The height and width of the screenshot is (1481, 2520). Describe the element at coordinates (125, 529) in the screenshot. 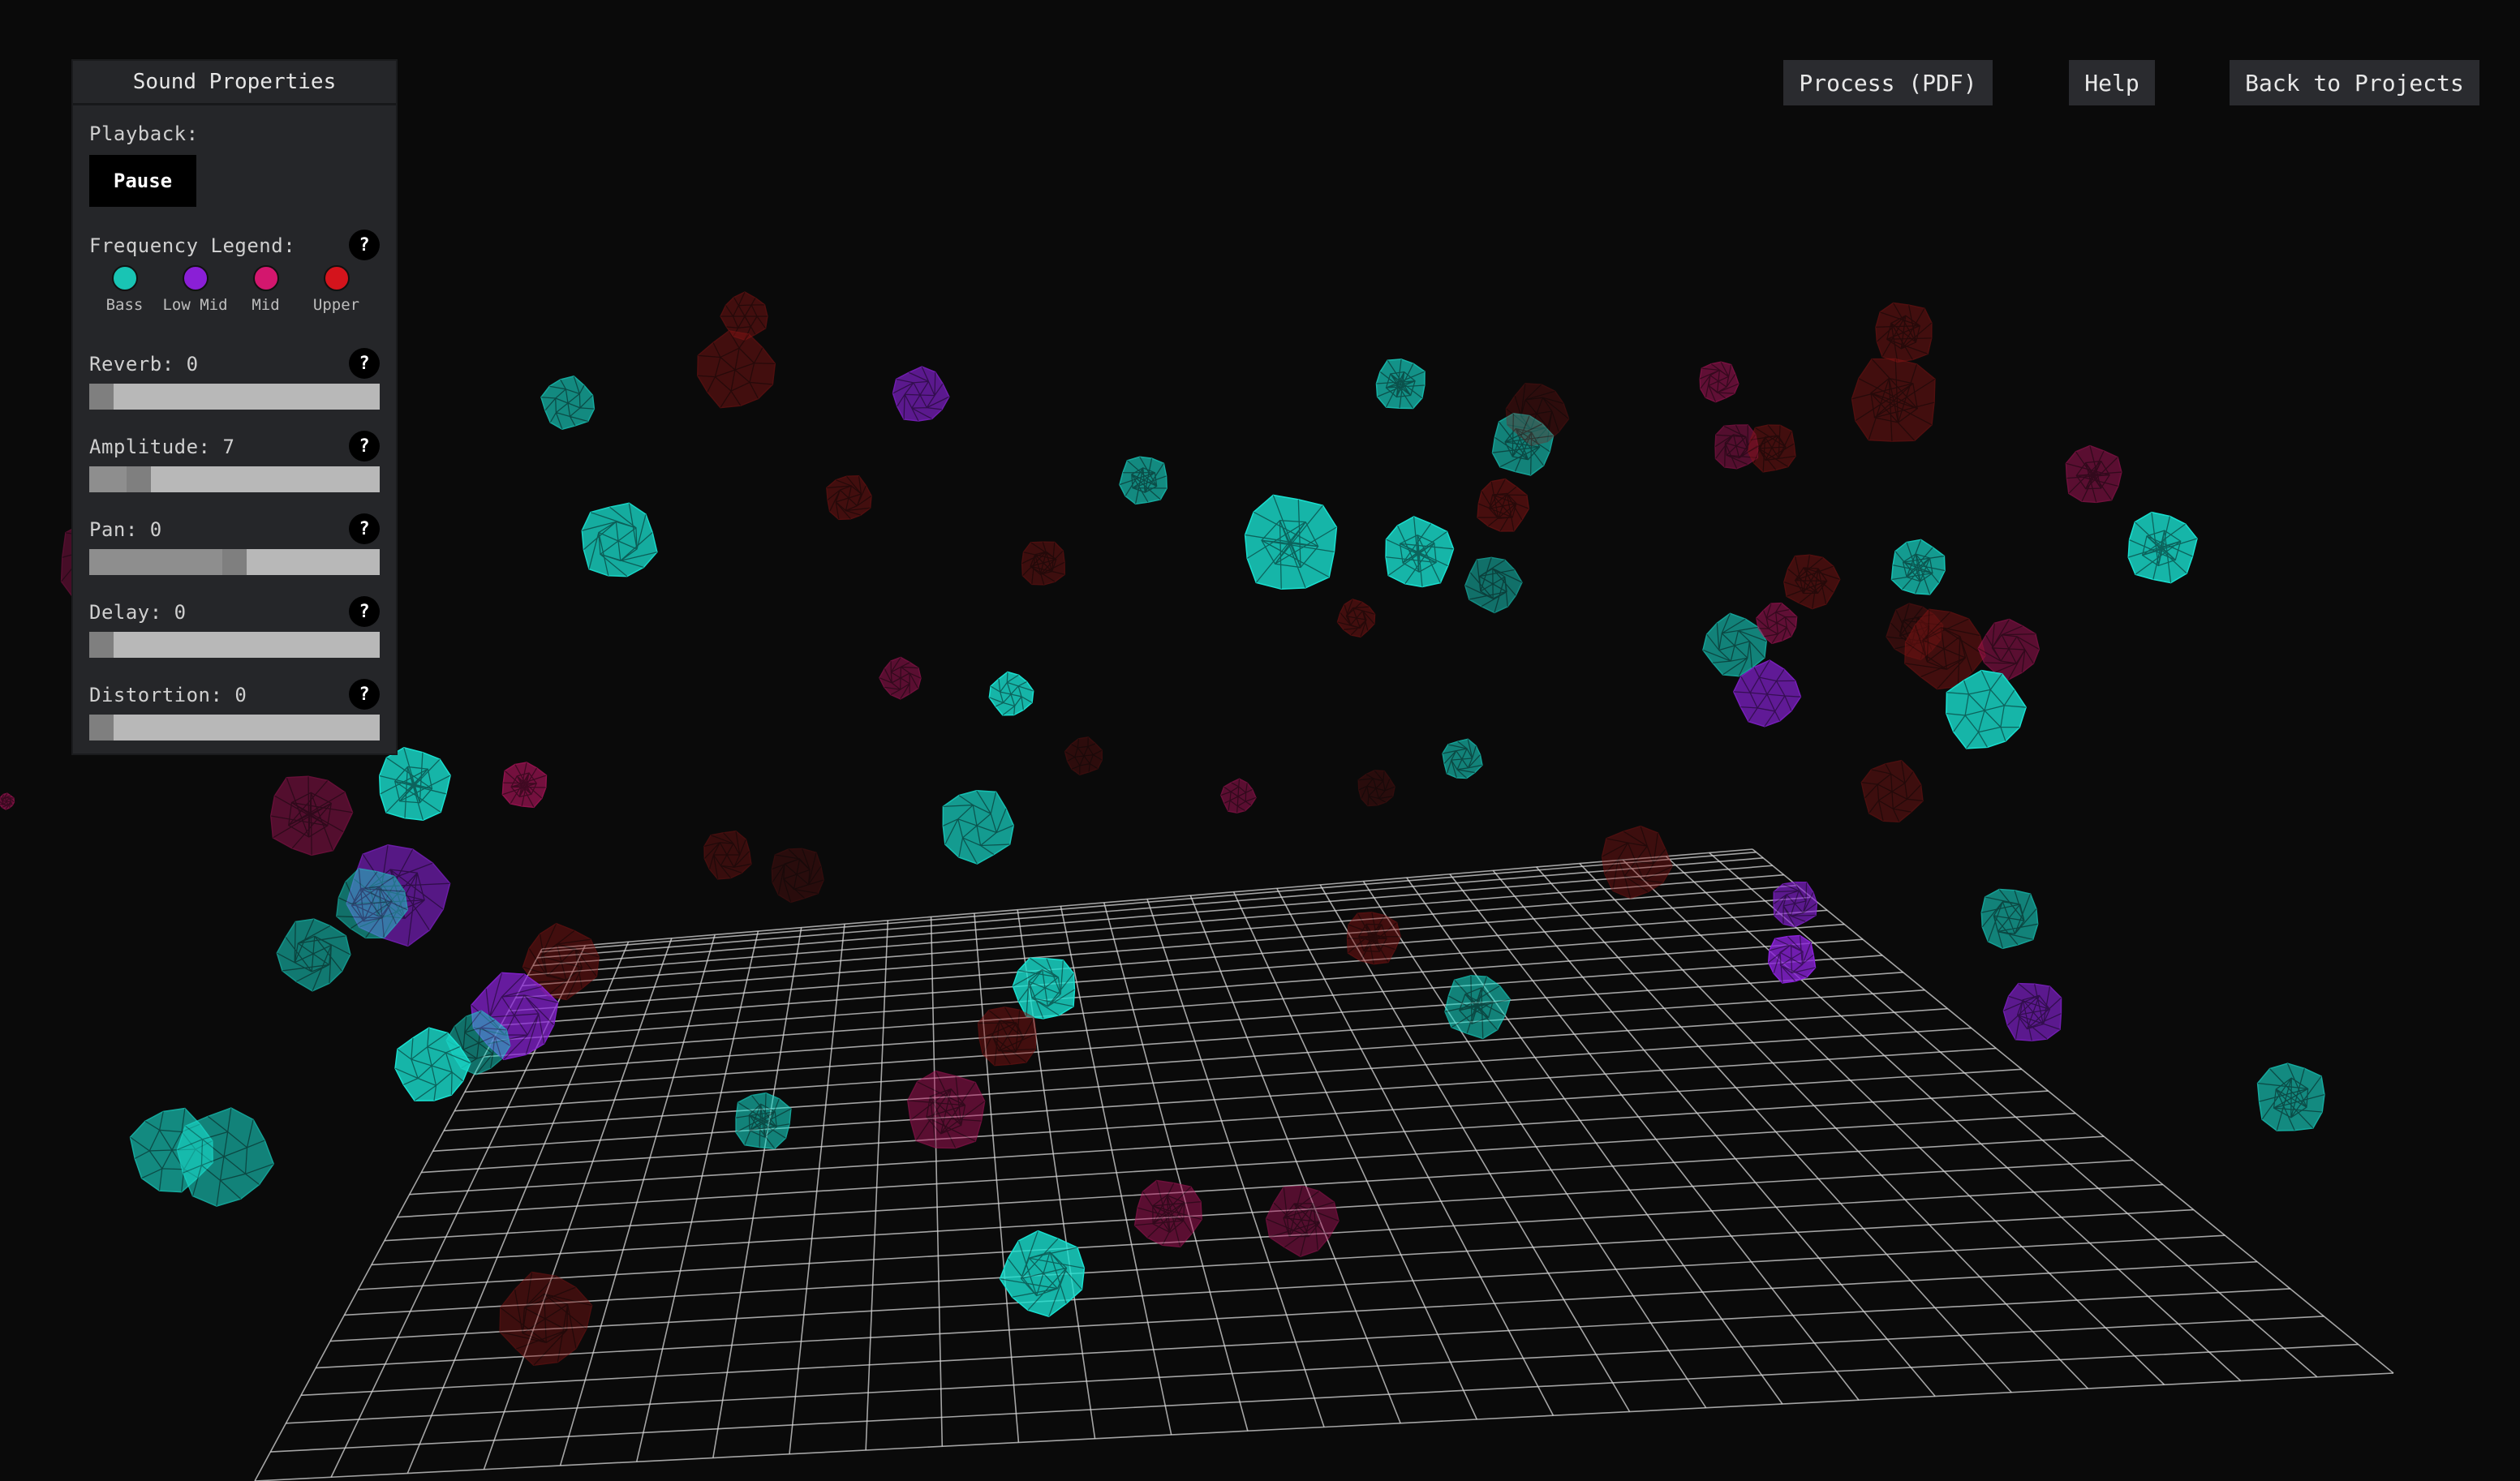

I see `pan-label: Pan: 0` at that location.